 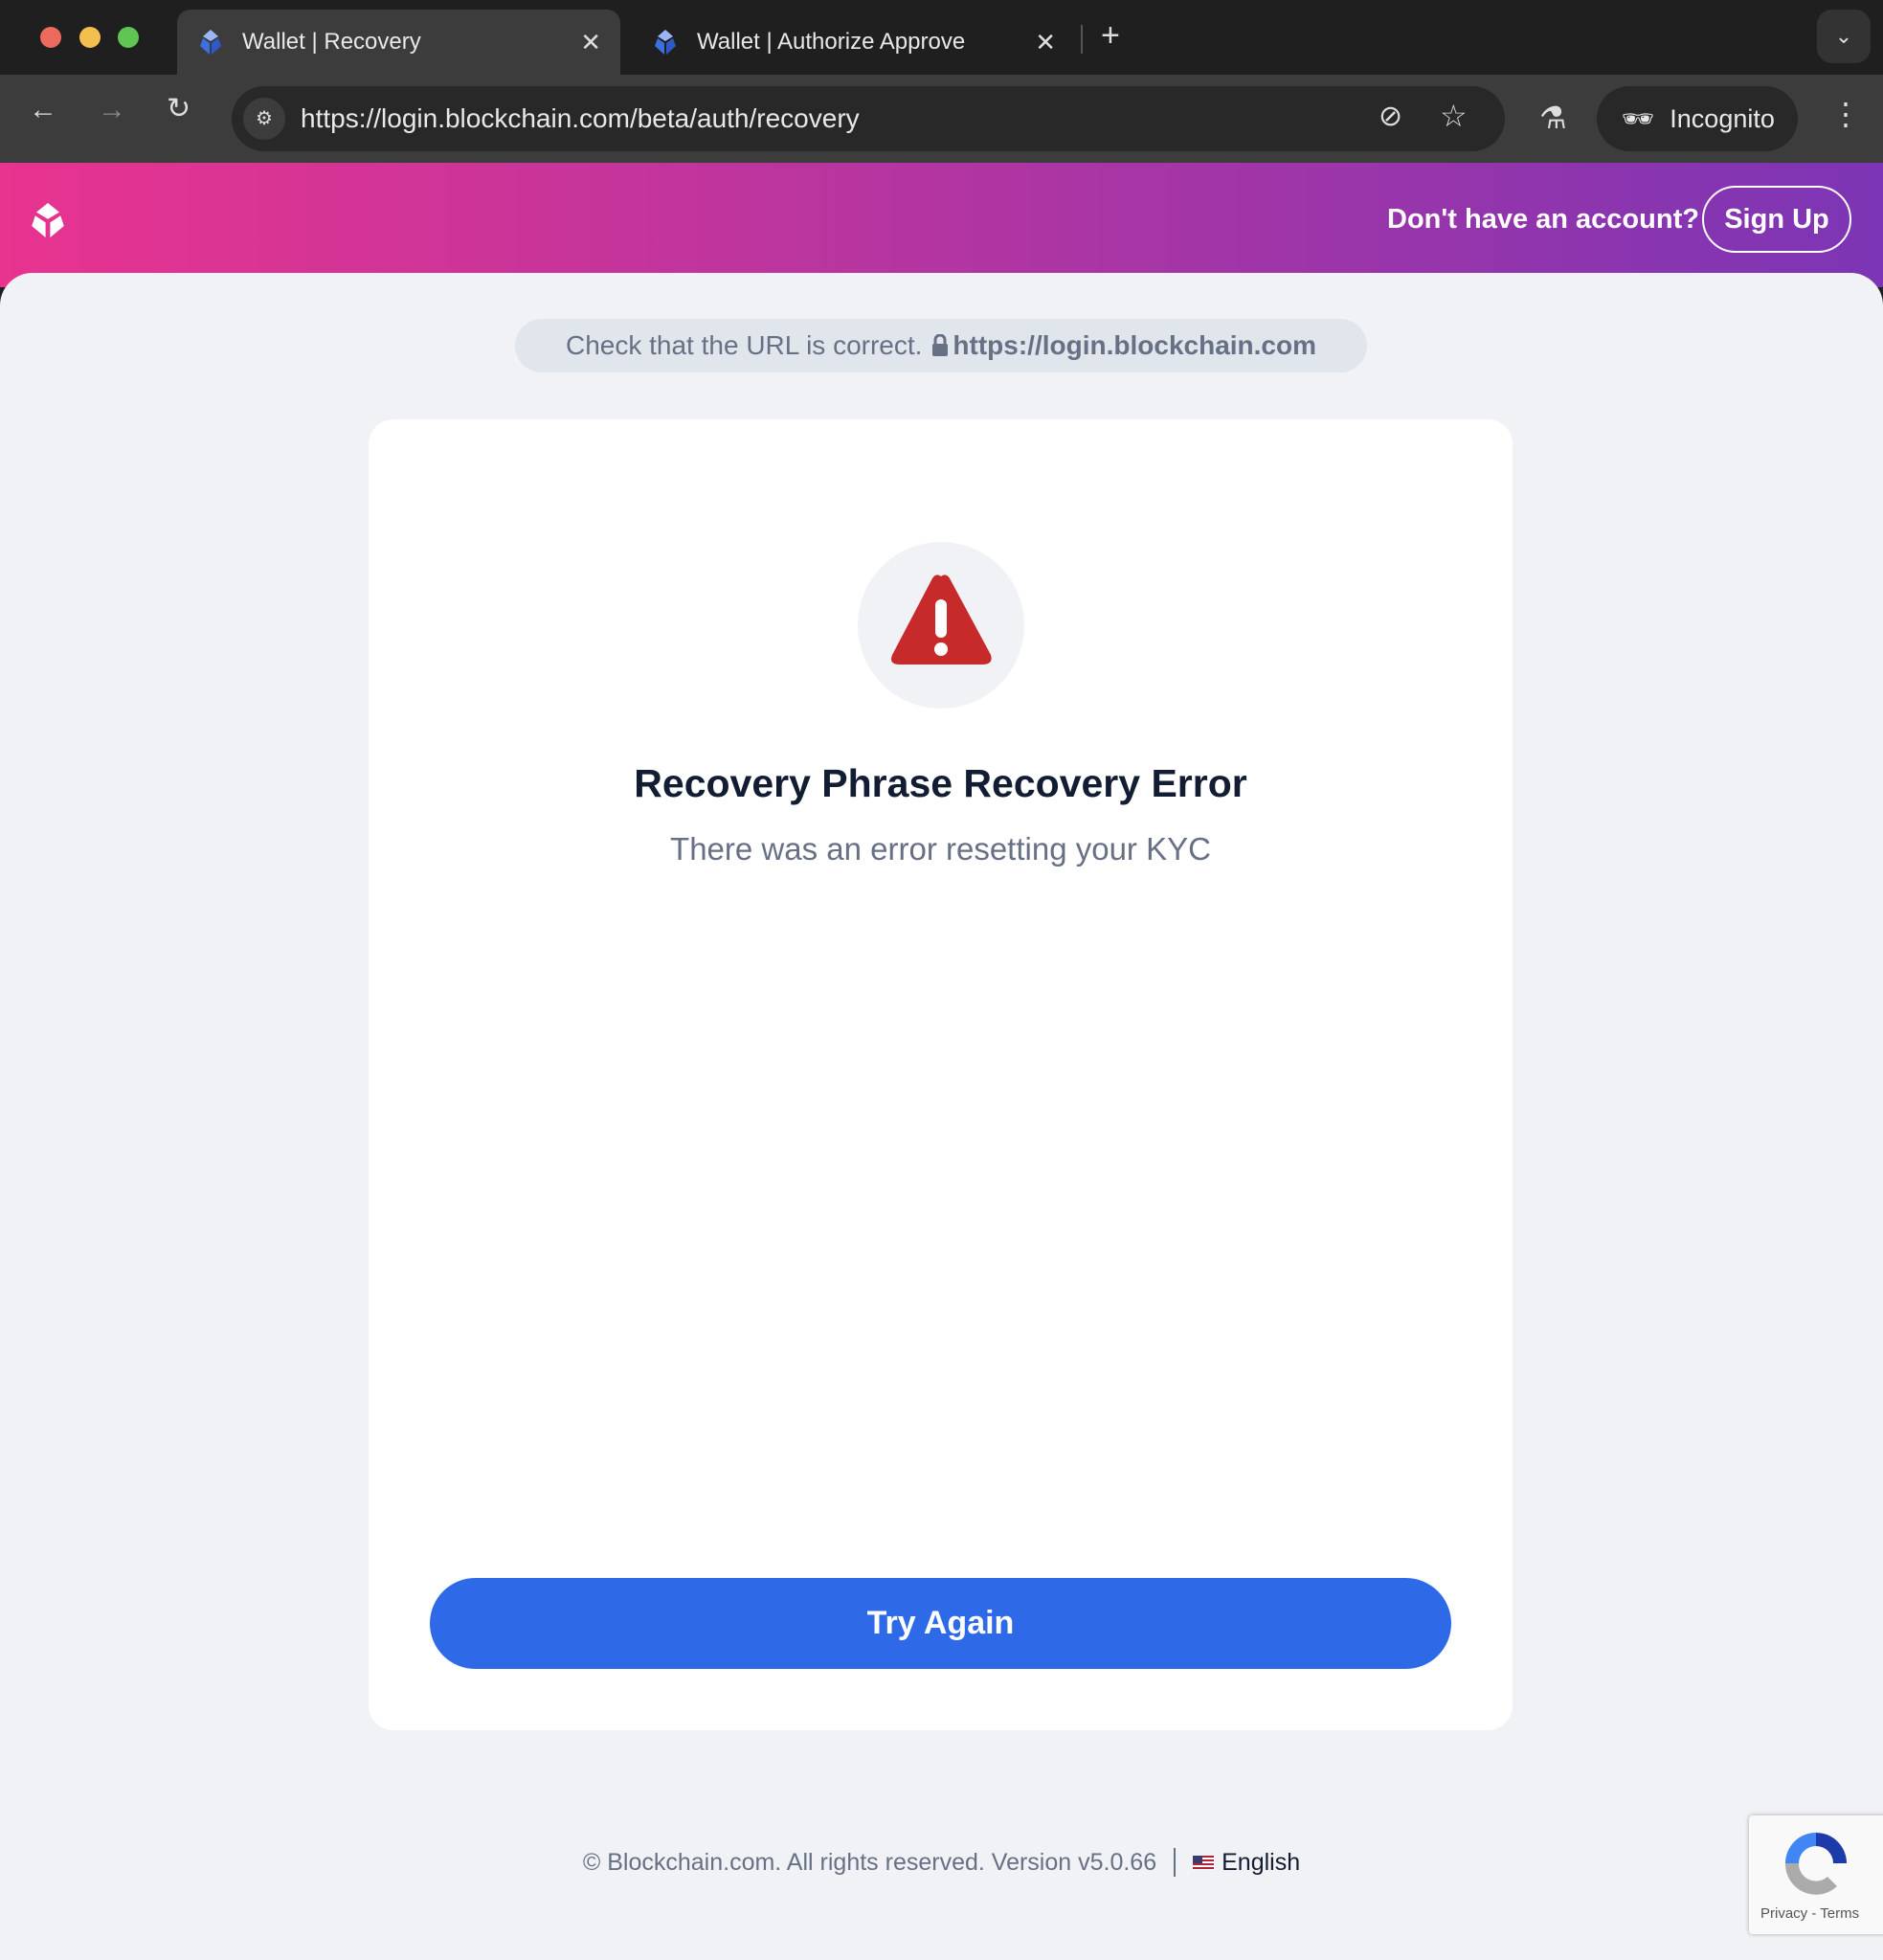 I want to click on error-title: Recovery Phrase Recovery Error, so click(x=940, y=783).